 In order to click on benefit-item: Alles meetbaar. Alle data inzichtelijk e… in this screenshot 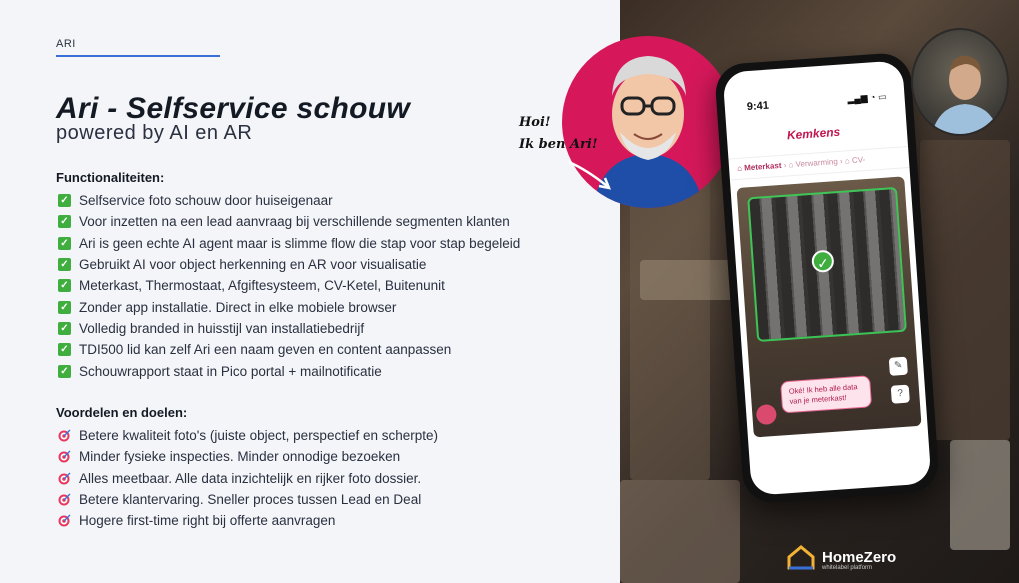, I will do `click(248, 478)`.